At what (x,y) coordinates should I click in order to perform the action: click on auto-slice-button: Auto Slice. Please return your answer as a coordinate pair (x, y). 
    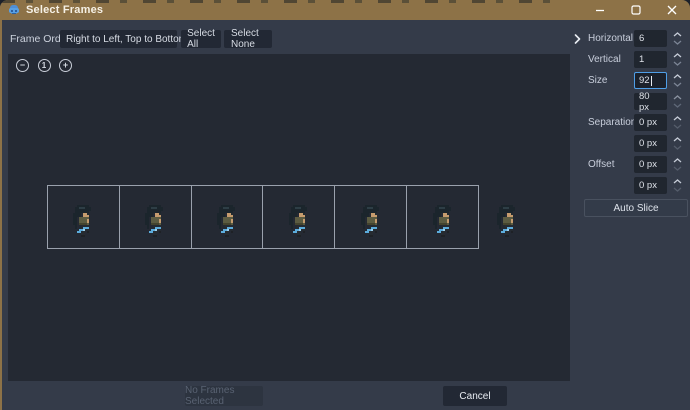
    Looking at the image, I should click on (636, 208).